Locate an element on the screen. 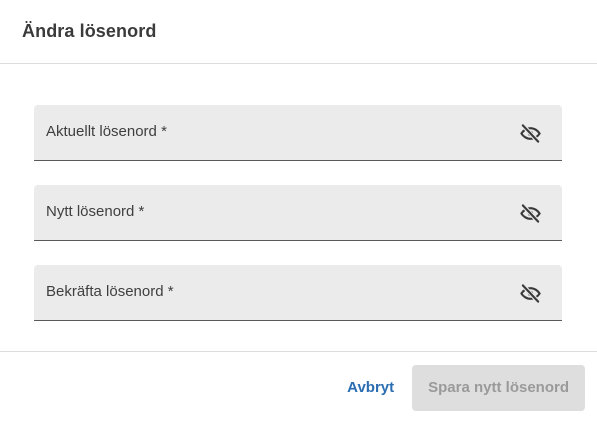  current-password-input is located at coordinates (298, 132).